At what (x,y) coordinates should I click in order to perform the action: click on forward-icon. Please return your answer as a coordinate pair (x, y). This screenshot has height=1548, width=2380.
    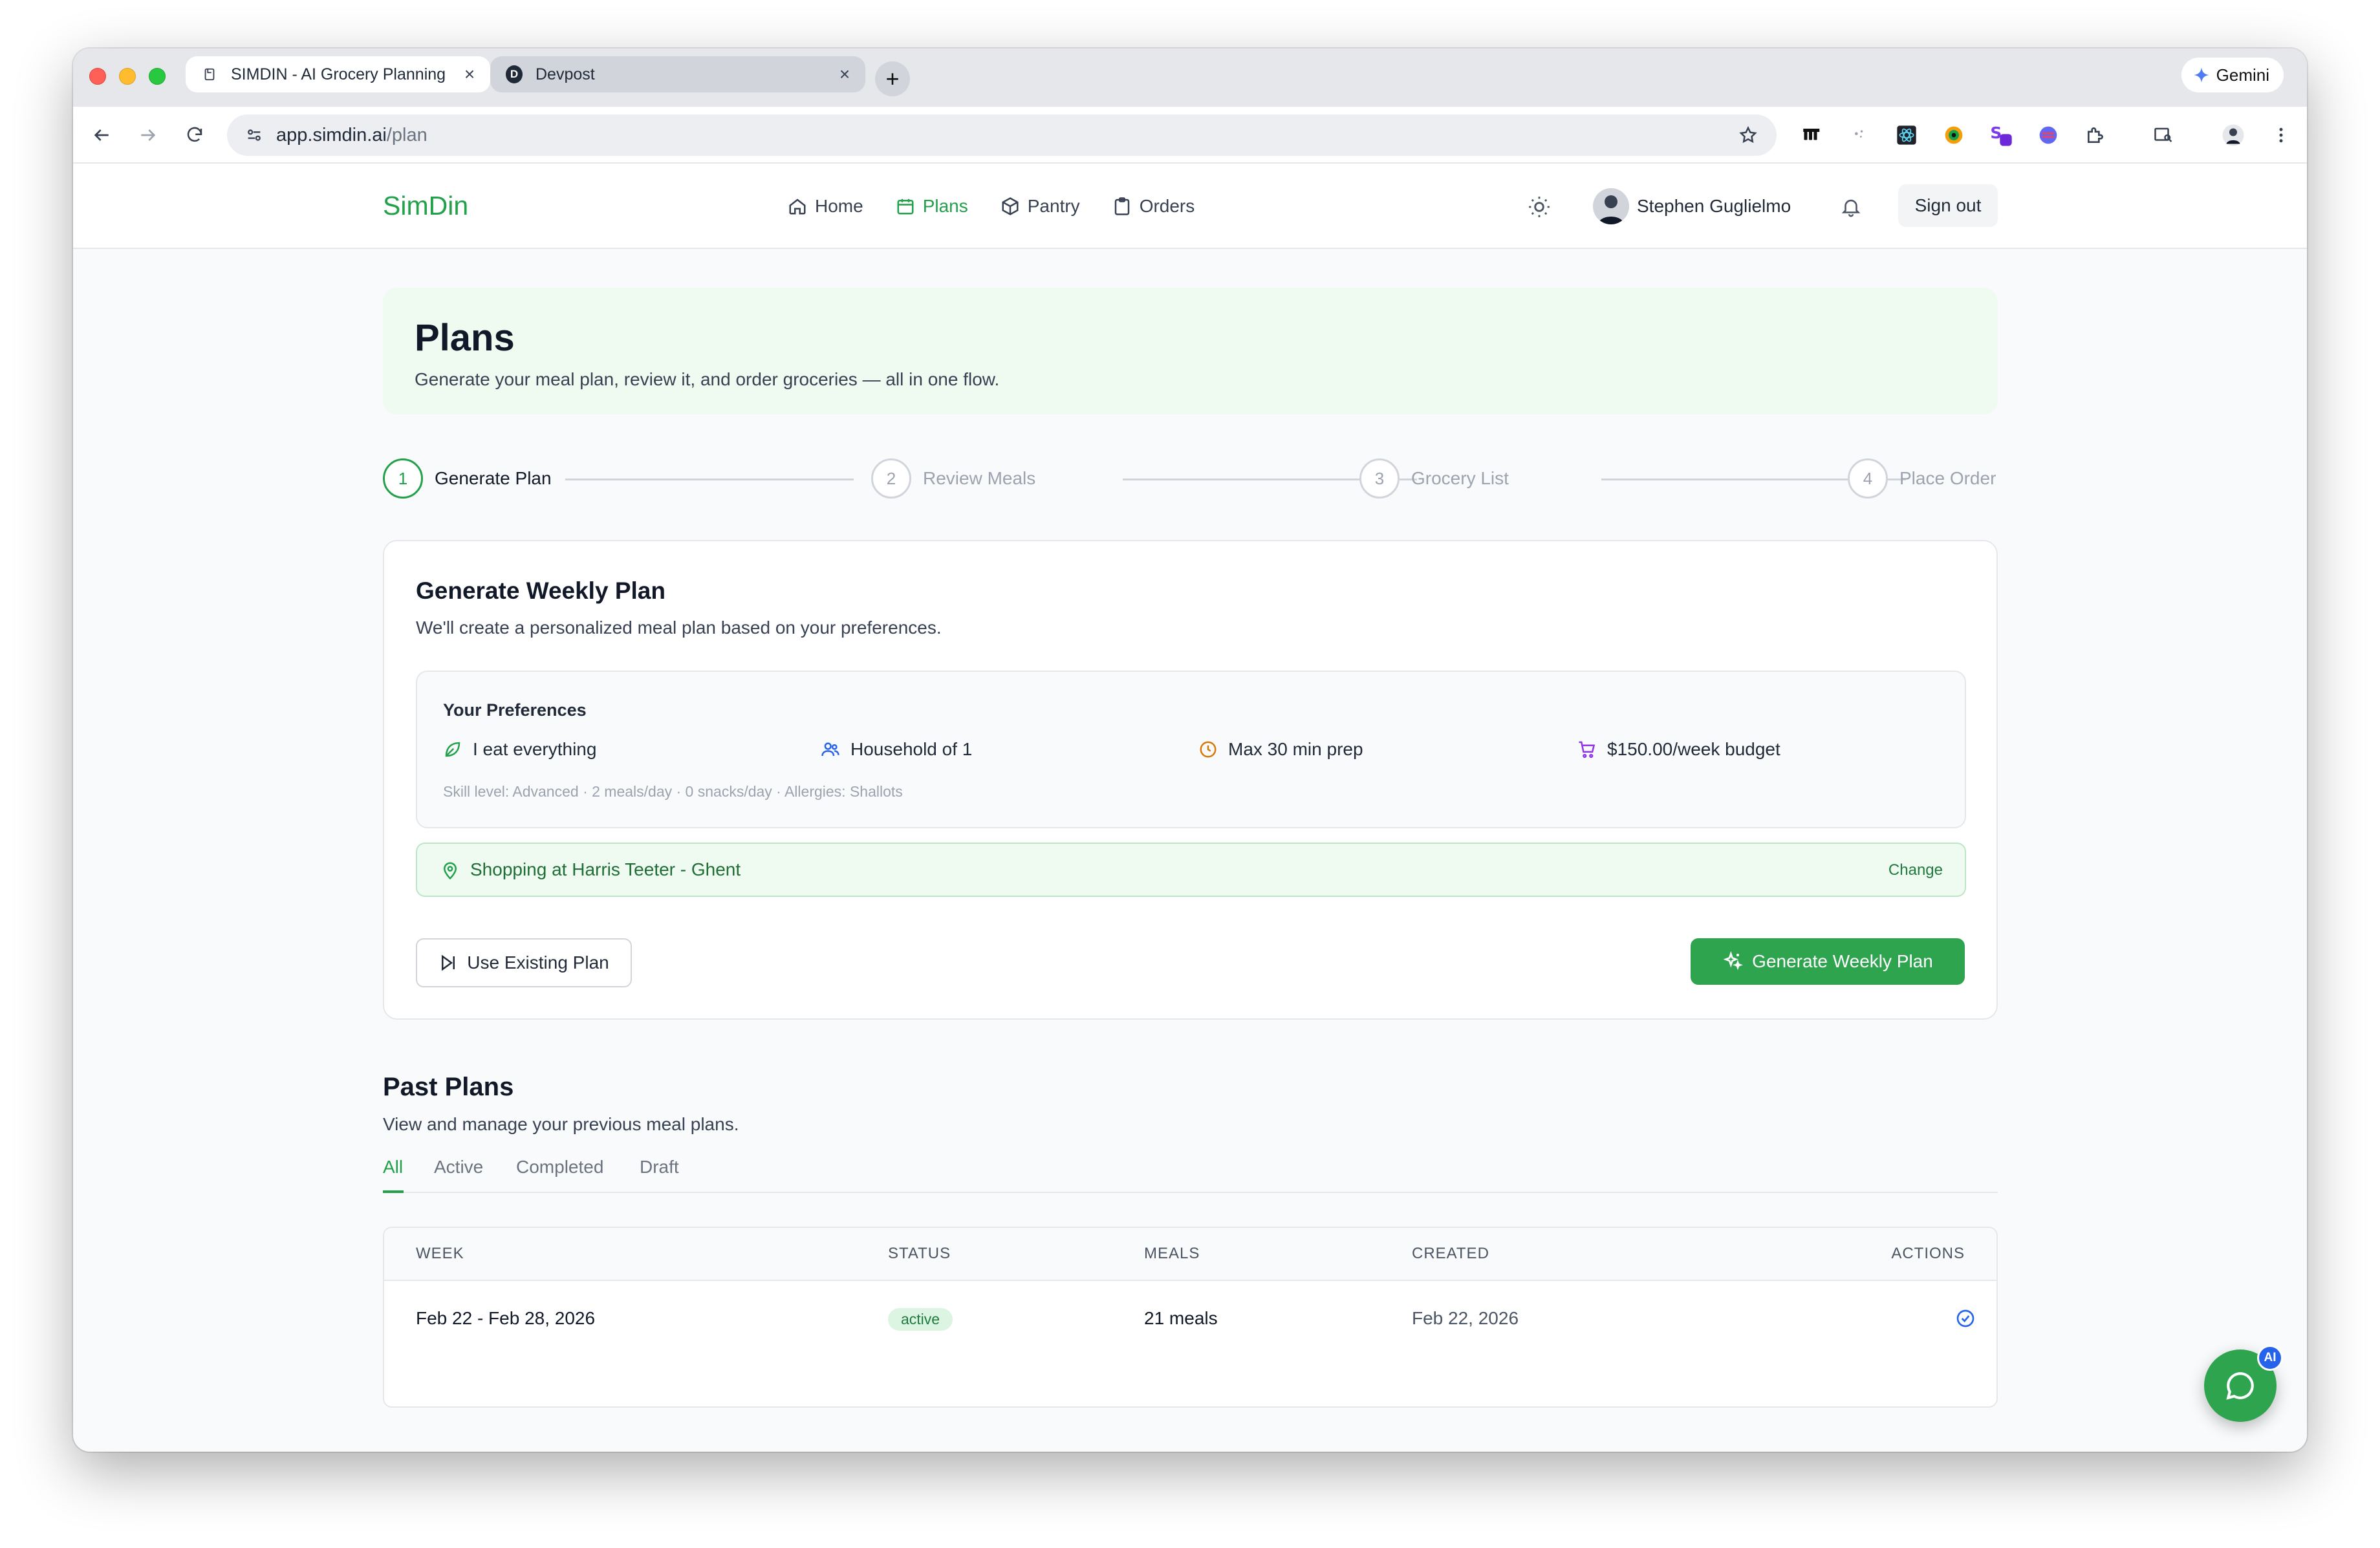
    Looking at the image, I should click on (148, 135).